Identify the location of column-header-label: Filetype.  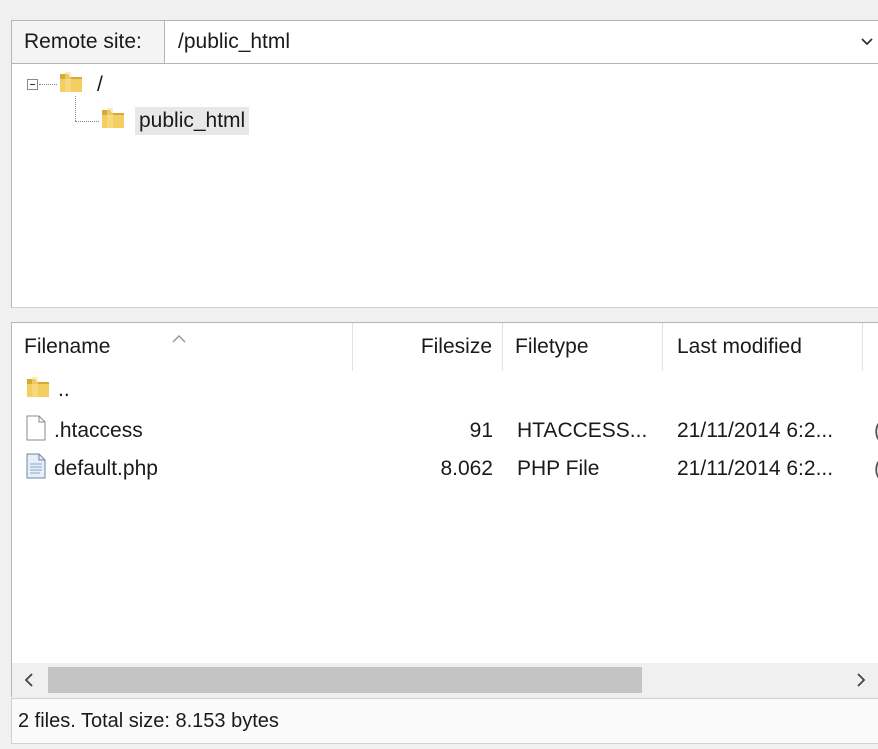
(552, 346).